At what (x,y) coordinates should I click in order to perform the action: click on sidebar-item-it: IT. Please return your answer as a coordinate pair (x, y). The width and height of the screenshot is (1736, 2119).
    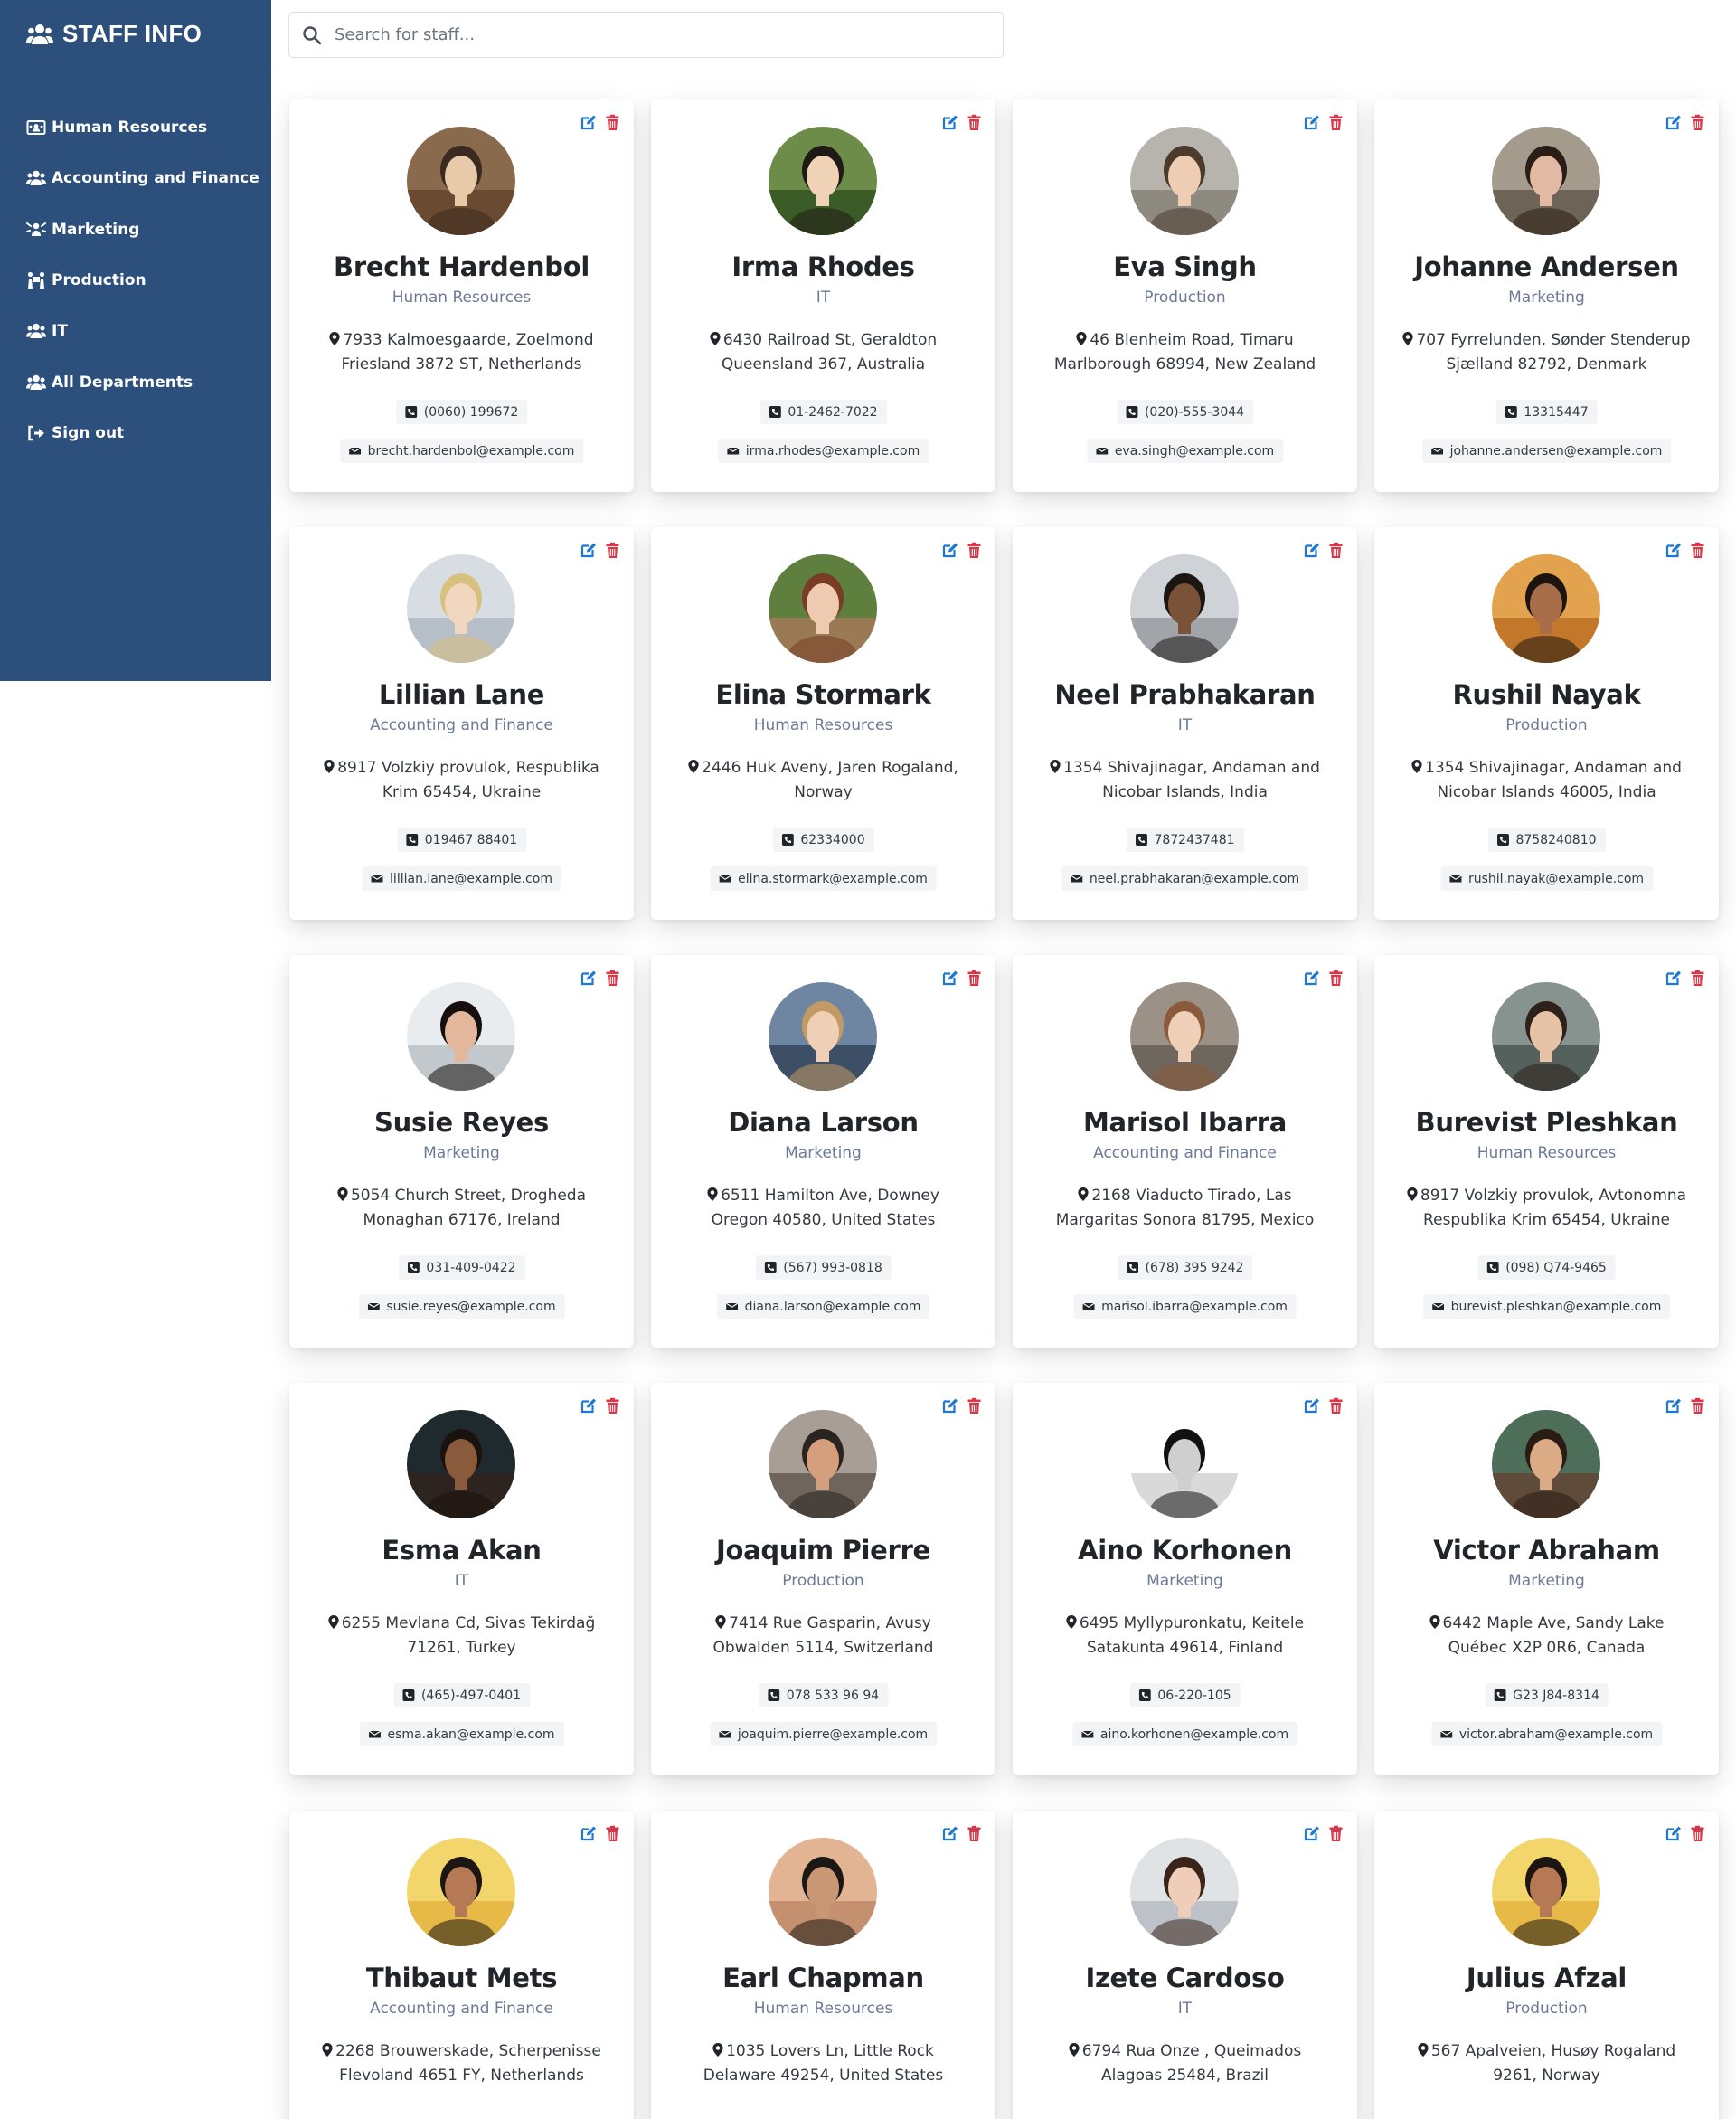
    Looking at the image, I should click on (143, 331).